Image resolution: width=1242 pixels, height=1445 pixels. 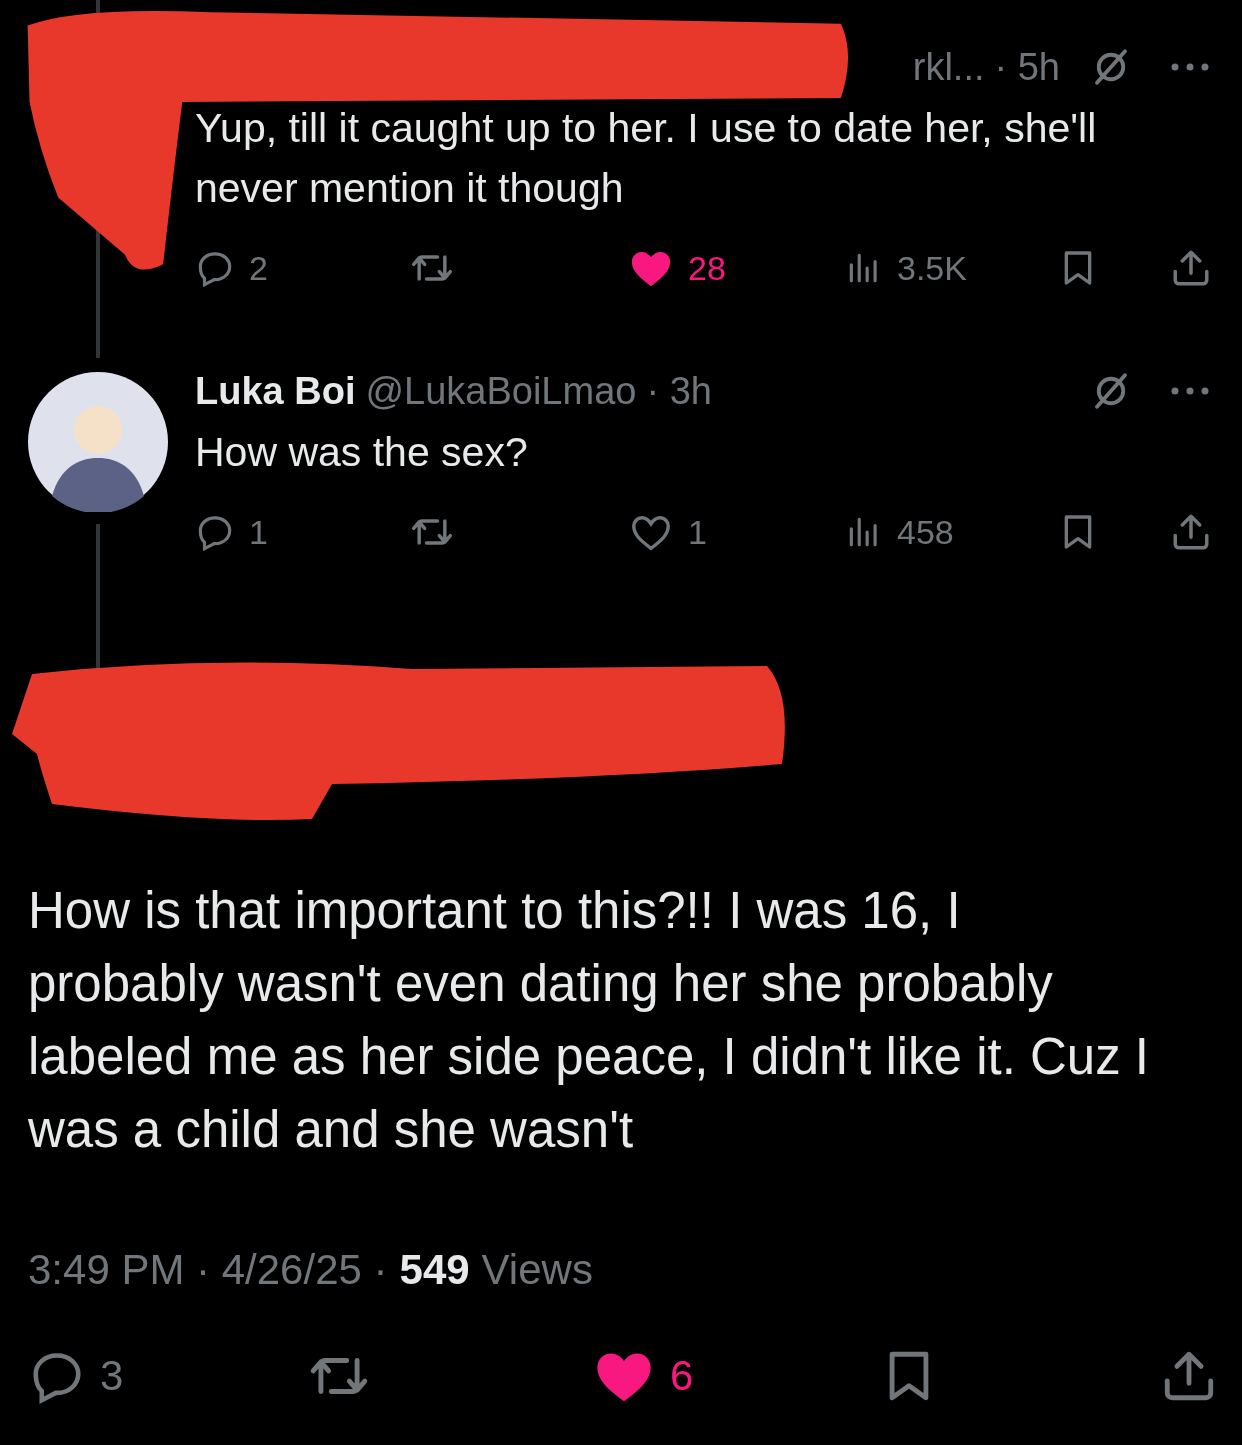 What do you see at coordinates (97, 442) in the screenshot?
I see `avatar-icon` at bounding box center [97, 442].